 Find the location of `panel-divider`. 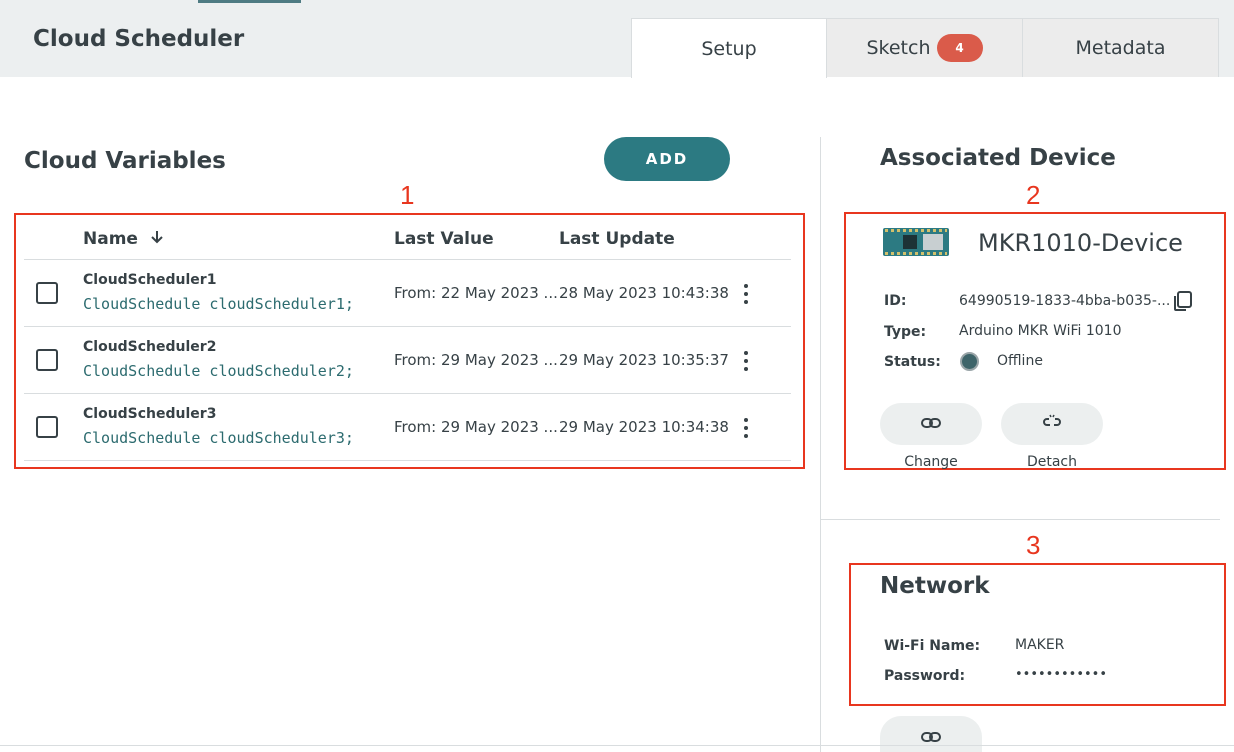

panel-divider is located at coordinates (820, 444).